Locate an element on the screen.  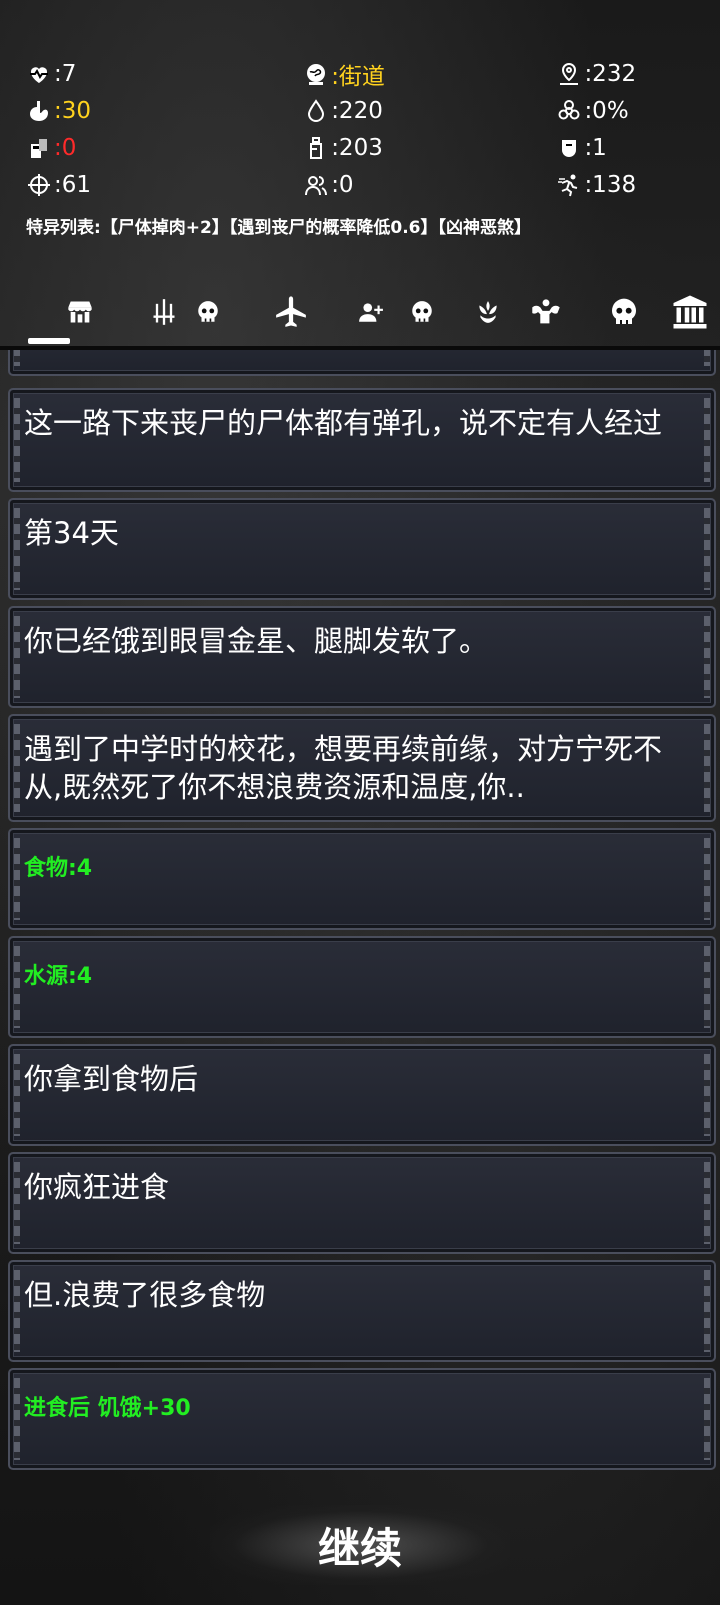
stat-kills: :138 is located at coordinates (631, 185).